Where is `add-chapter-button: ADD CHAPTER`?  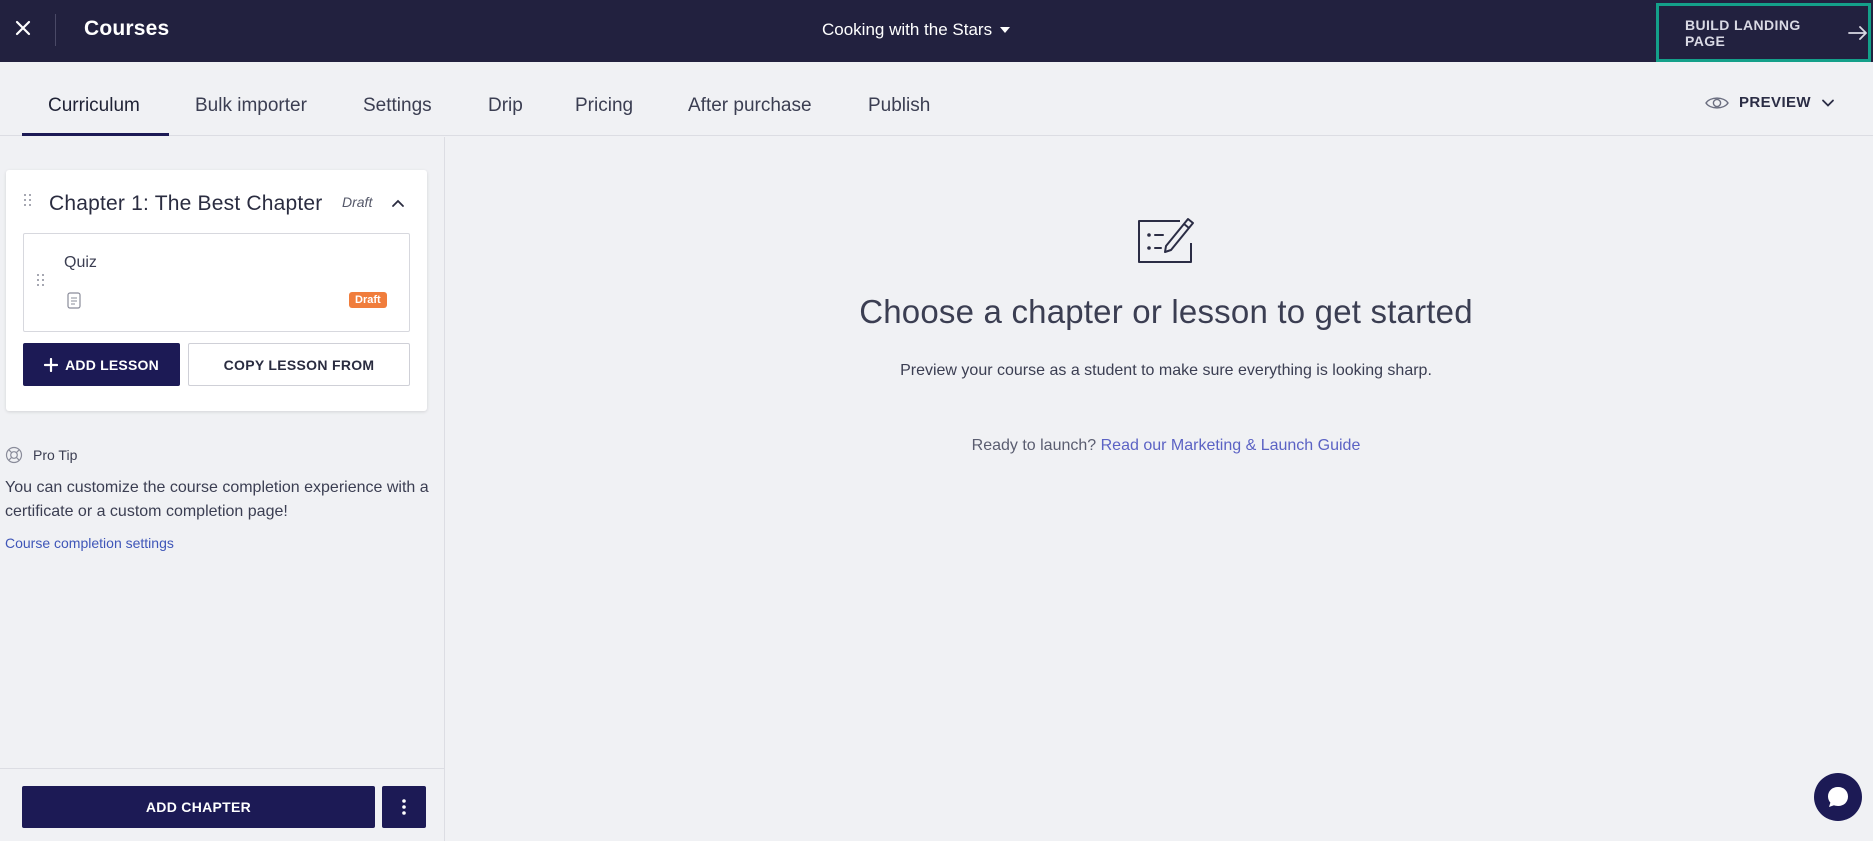 add-chapter-button: ADD CHAPTER is located at coordinates (198, 807).